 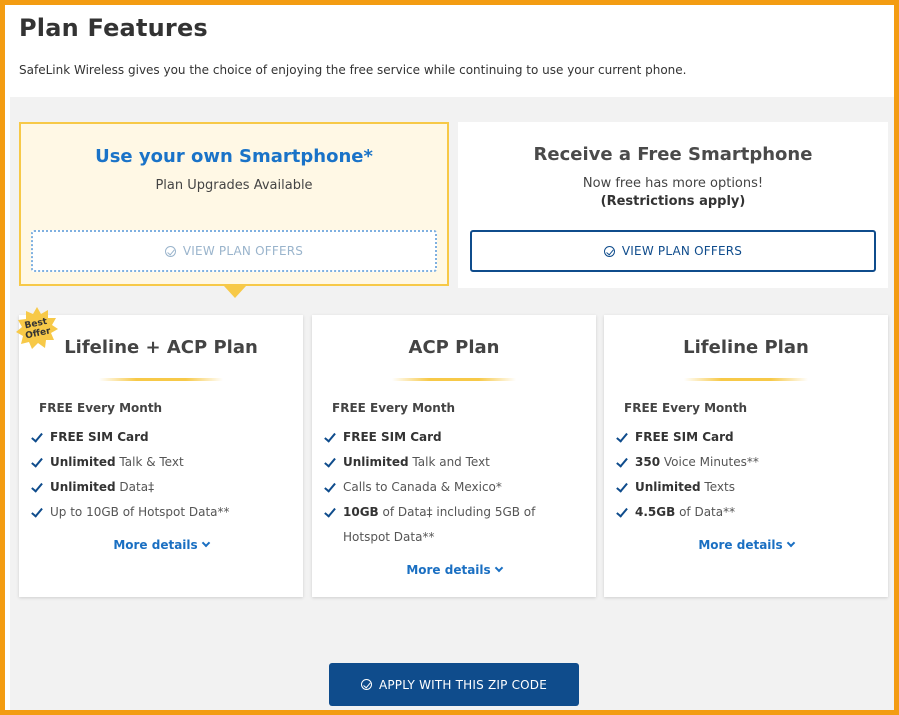 I want to click on free-view-plan-offers-label: VIEW PLAN OFFERS, so click(x=682, y=251).